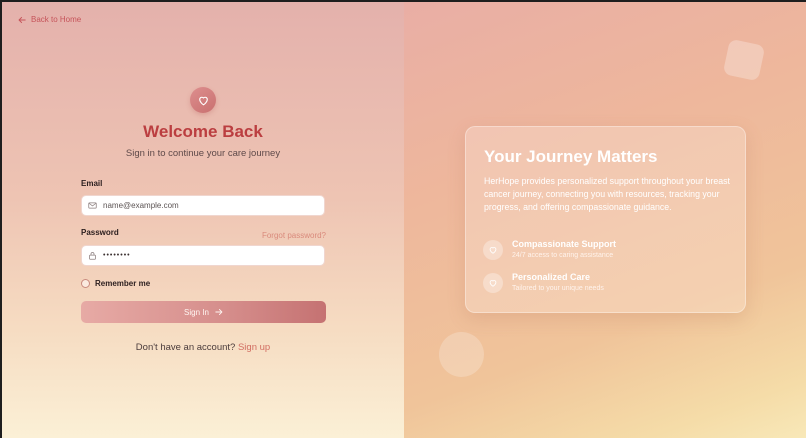 The height and width of the screenshot is (438, 806). I want to click on signup-prompt: Don't have an account? Sign up, so click(203, 347).